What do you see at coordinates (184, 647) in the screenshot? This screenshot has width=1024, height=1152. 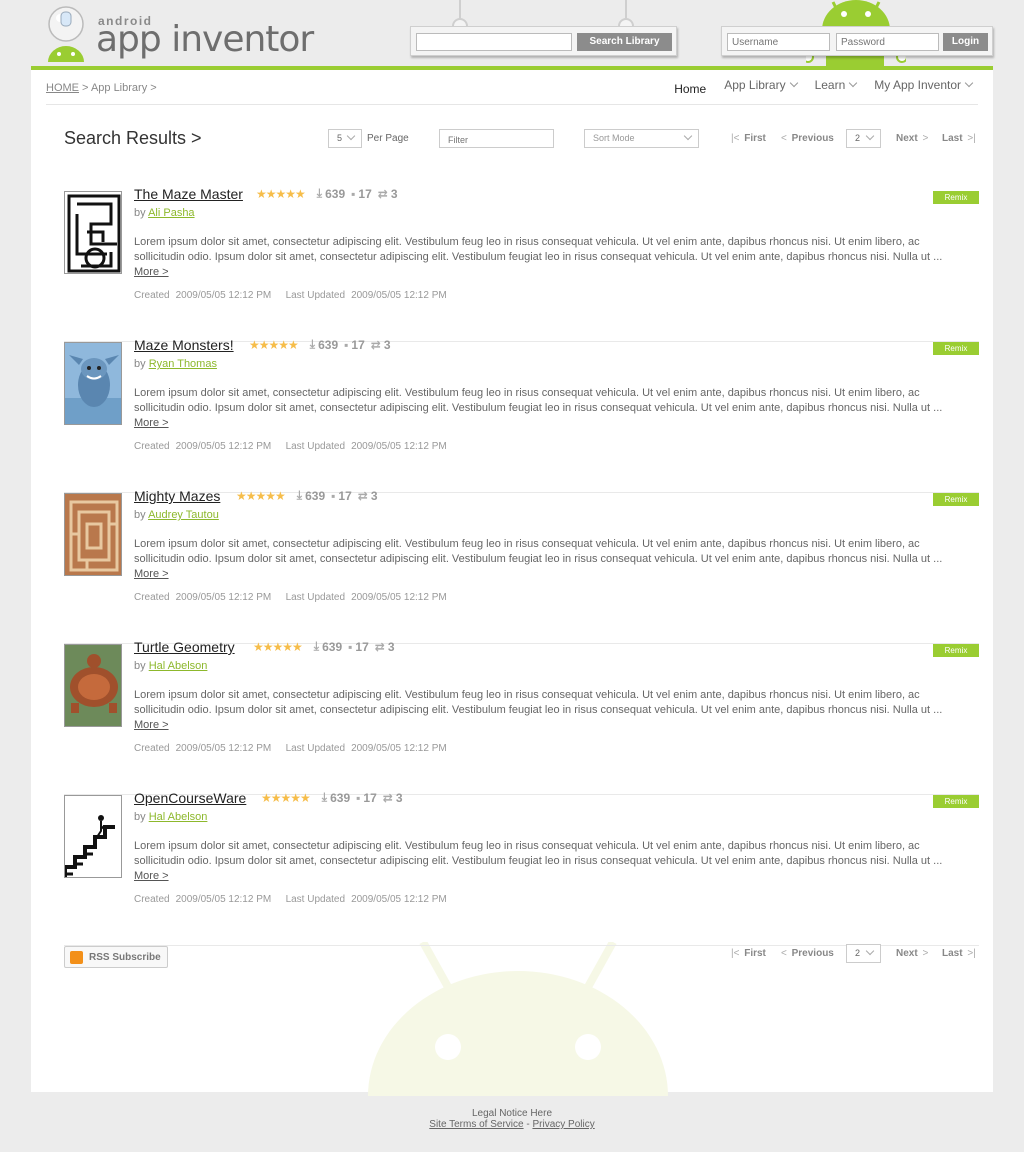 I see `app-title-link: Turtle Geometry` at bounding box center [184, 647].